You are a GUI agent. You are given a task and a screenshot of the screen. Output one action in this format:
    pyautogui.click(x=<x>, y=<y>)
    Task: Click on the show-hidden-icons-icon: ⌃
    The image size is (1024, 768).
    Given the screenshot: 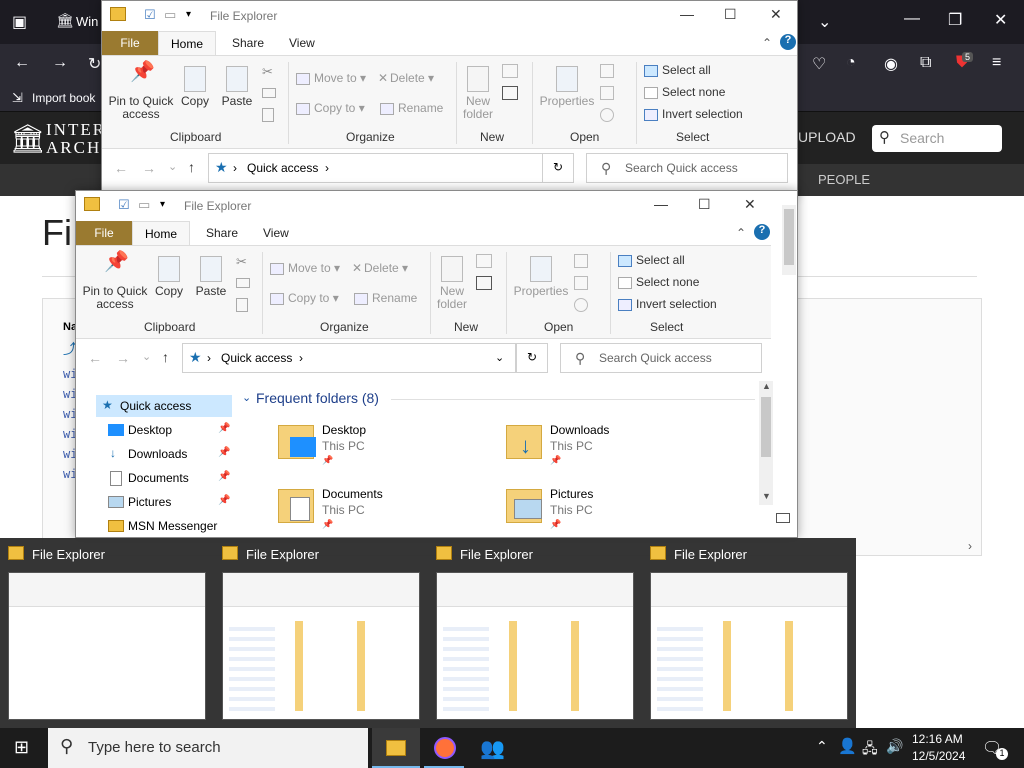 What is the action you would take?
    pyautogui.click(x=822, y=746)
    